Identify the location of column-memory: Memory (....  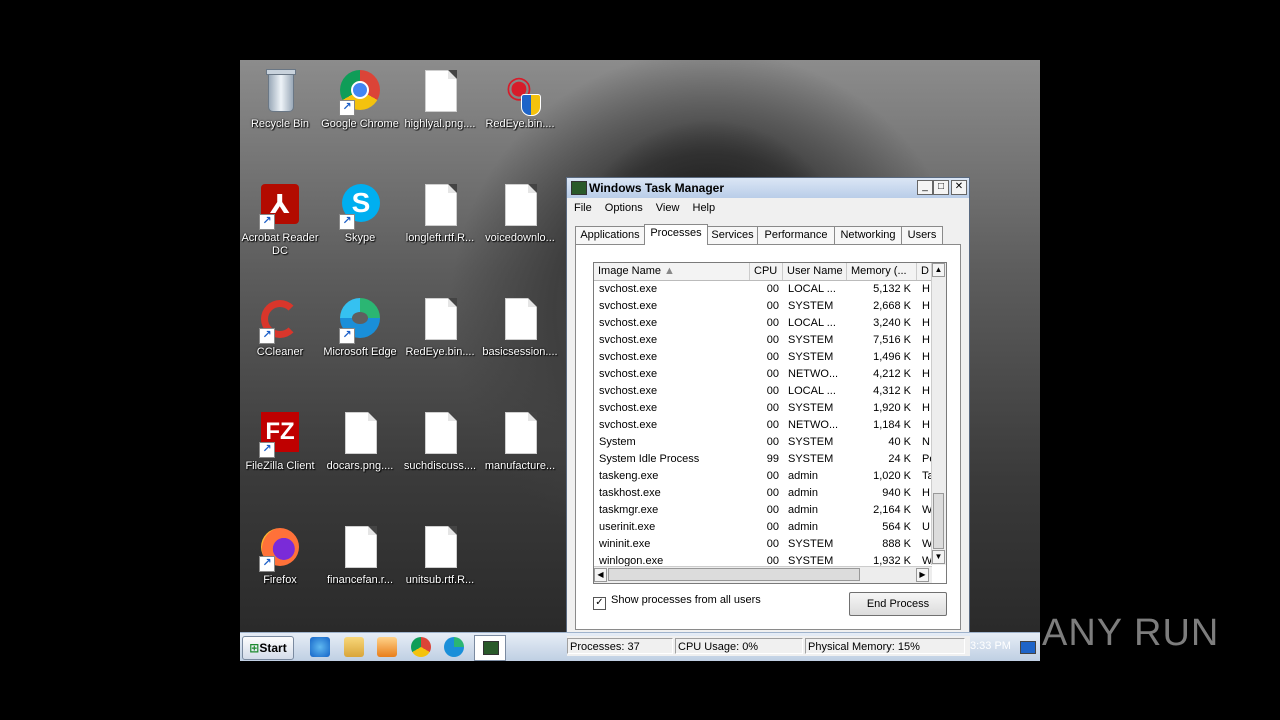
(882, 271).